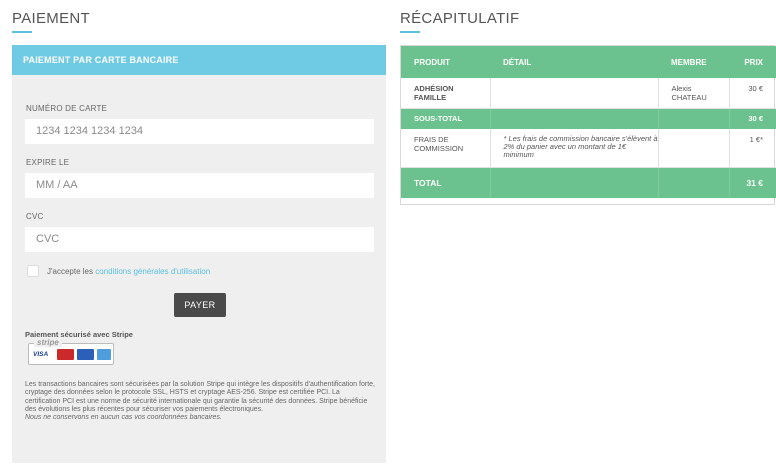 Image resolution: width=776 pixels, height=465 pixels. What do you see at coordinates (752, 118) in the screenshot?
I see `subtotal-price: 30 €` at bounding box center [752, 118].